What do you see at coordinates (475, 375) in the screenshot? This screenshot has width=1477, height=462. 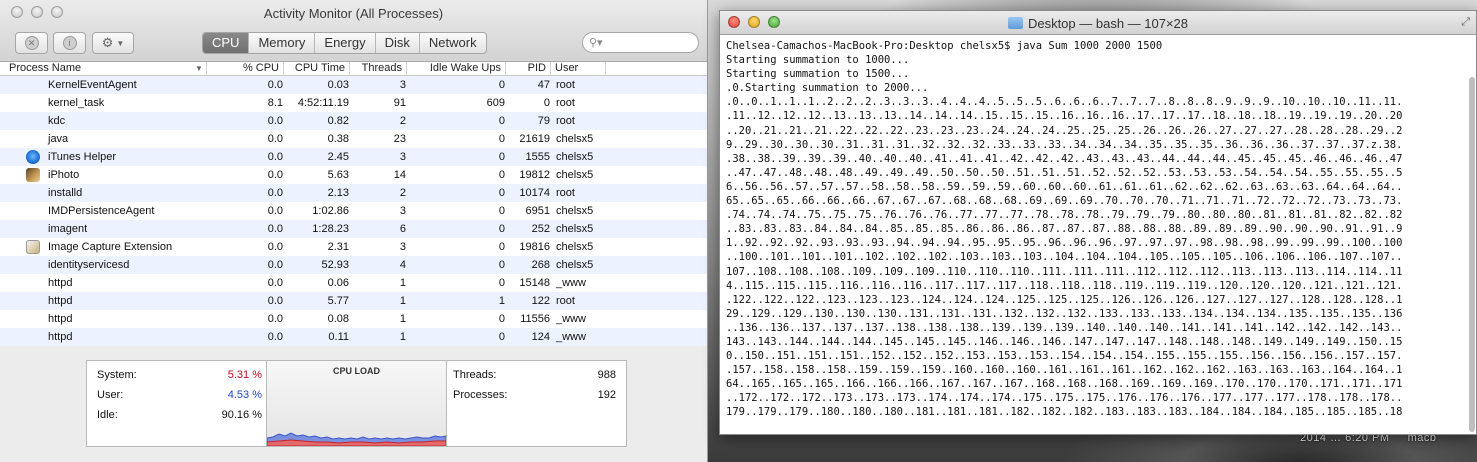 I see `stat-threads-label: Threads:` at bounding box center [475, 375].